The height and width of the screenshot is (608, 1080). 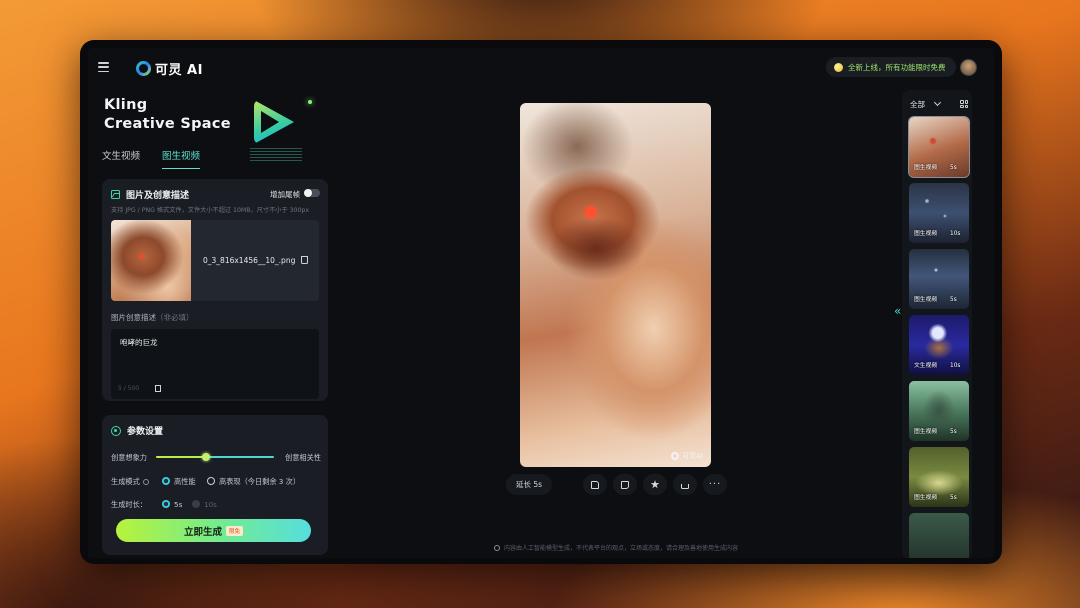 I want to click on brand-name: 可灵 AI, so click(x=179, y=70).